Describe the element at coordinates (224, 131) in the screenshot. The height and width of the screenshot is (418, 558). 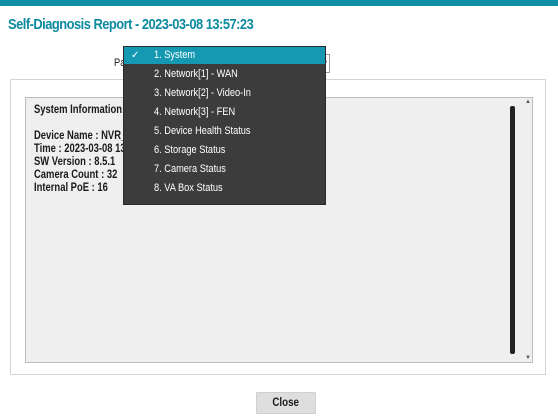
I see `dropdown-item-device-health: 5. Device Health Status` at that location.